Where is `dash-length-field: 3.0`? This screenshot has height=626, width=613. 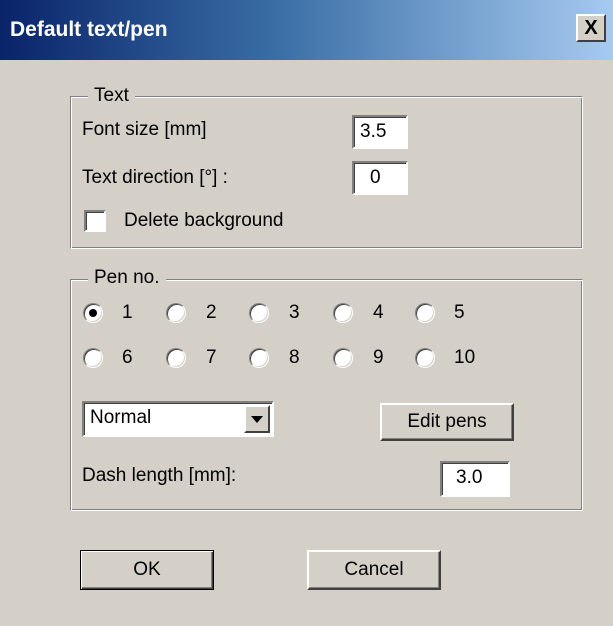 dash-length-field: 3.0 is located at coordinates (475, 479).